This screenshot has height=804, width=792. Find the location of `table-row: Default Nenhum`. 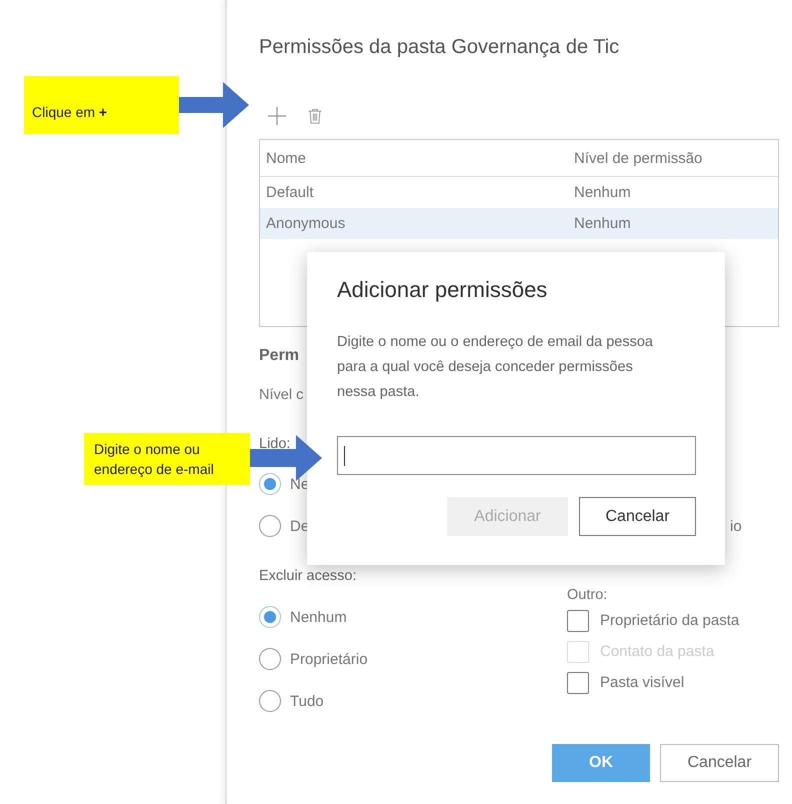

table-row: Default Nenhum is located at coordinates (519, 192).